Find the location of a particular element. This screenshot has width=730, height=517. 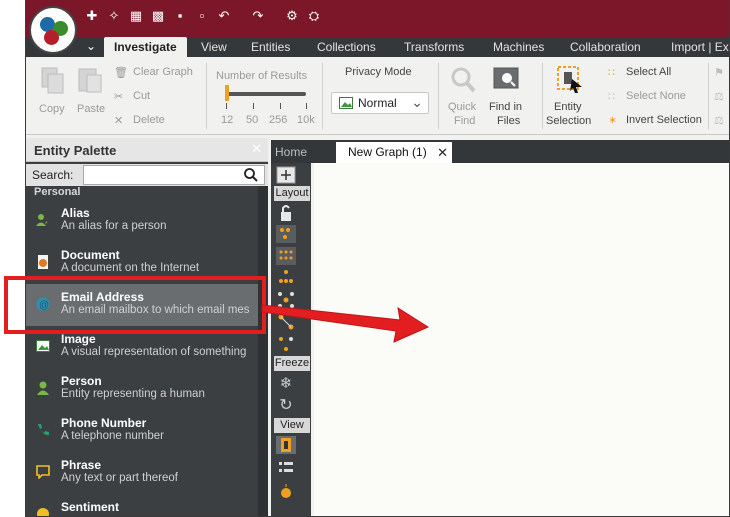

tab-entities: Entities is located at coordinates (270, 47).